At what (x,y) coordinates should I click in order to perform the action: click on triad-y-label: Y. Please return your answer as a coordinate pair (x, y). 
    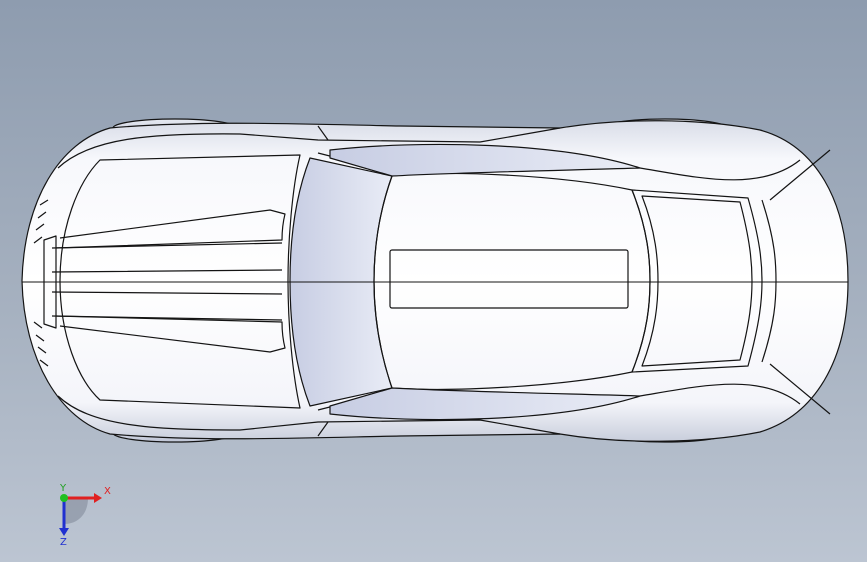
    Looking at the image, I should click on (63, 488).